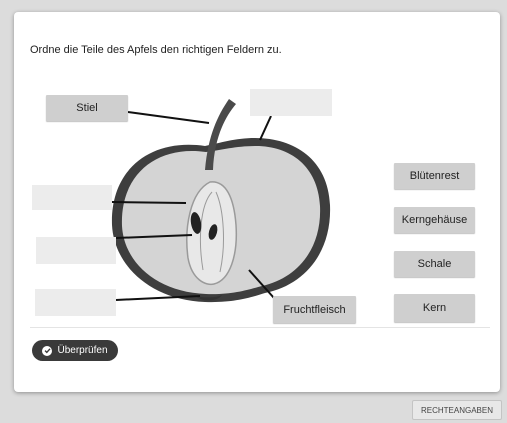 Image resolution: width=507 pixels, height=423 pixels. Describe the element at coordinates (434, 176) in the screenshot. I see `label-bluetenrest: Blütenrest` at that location.